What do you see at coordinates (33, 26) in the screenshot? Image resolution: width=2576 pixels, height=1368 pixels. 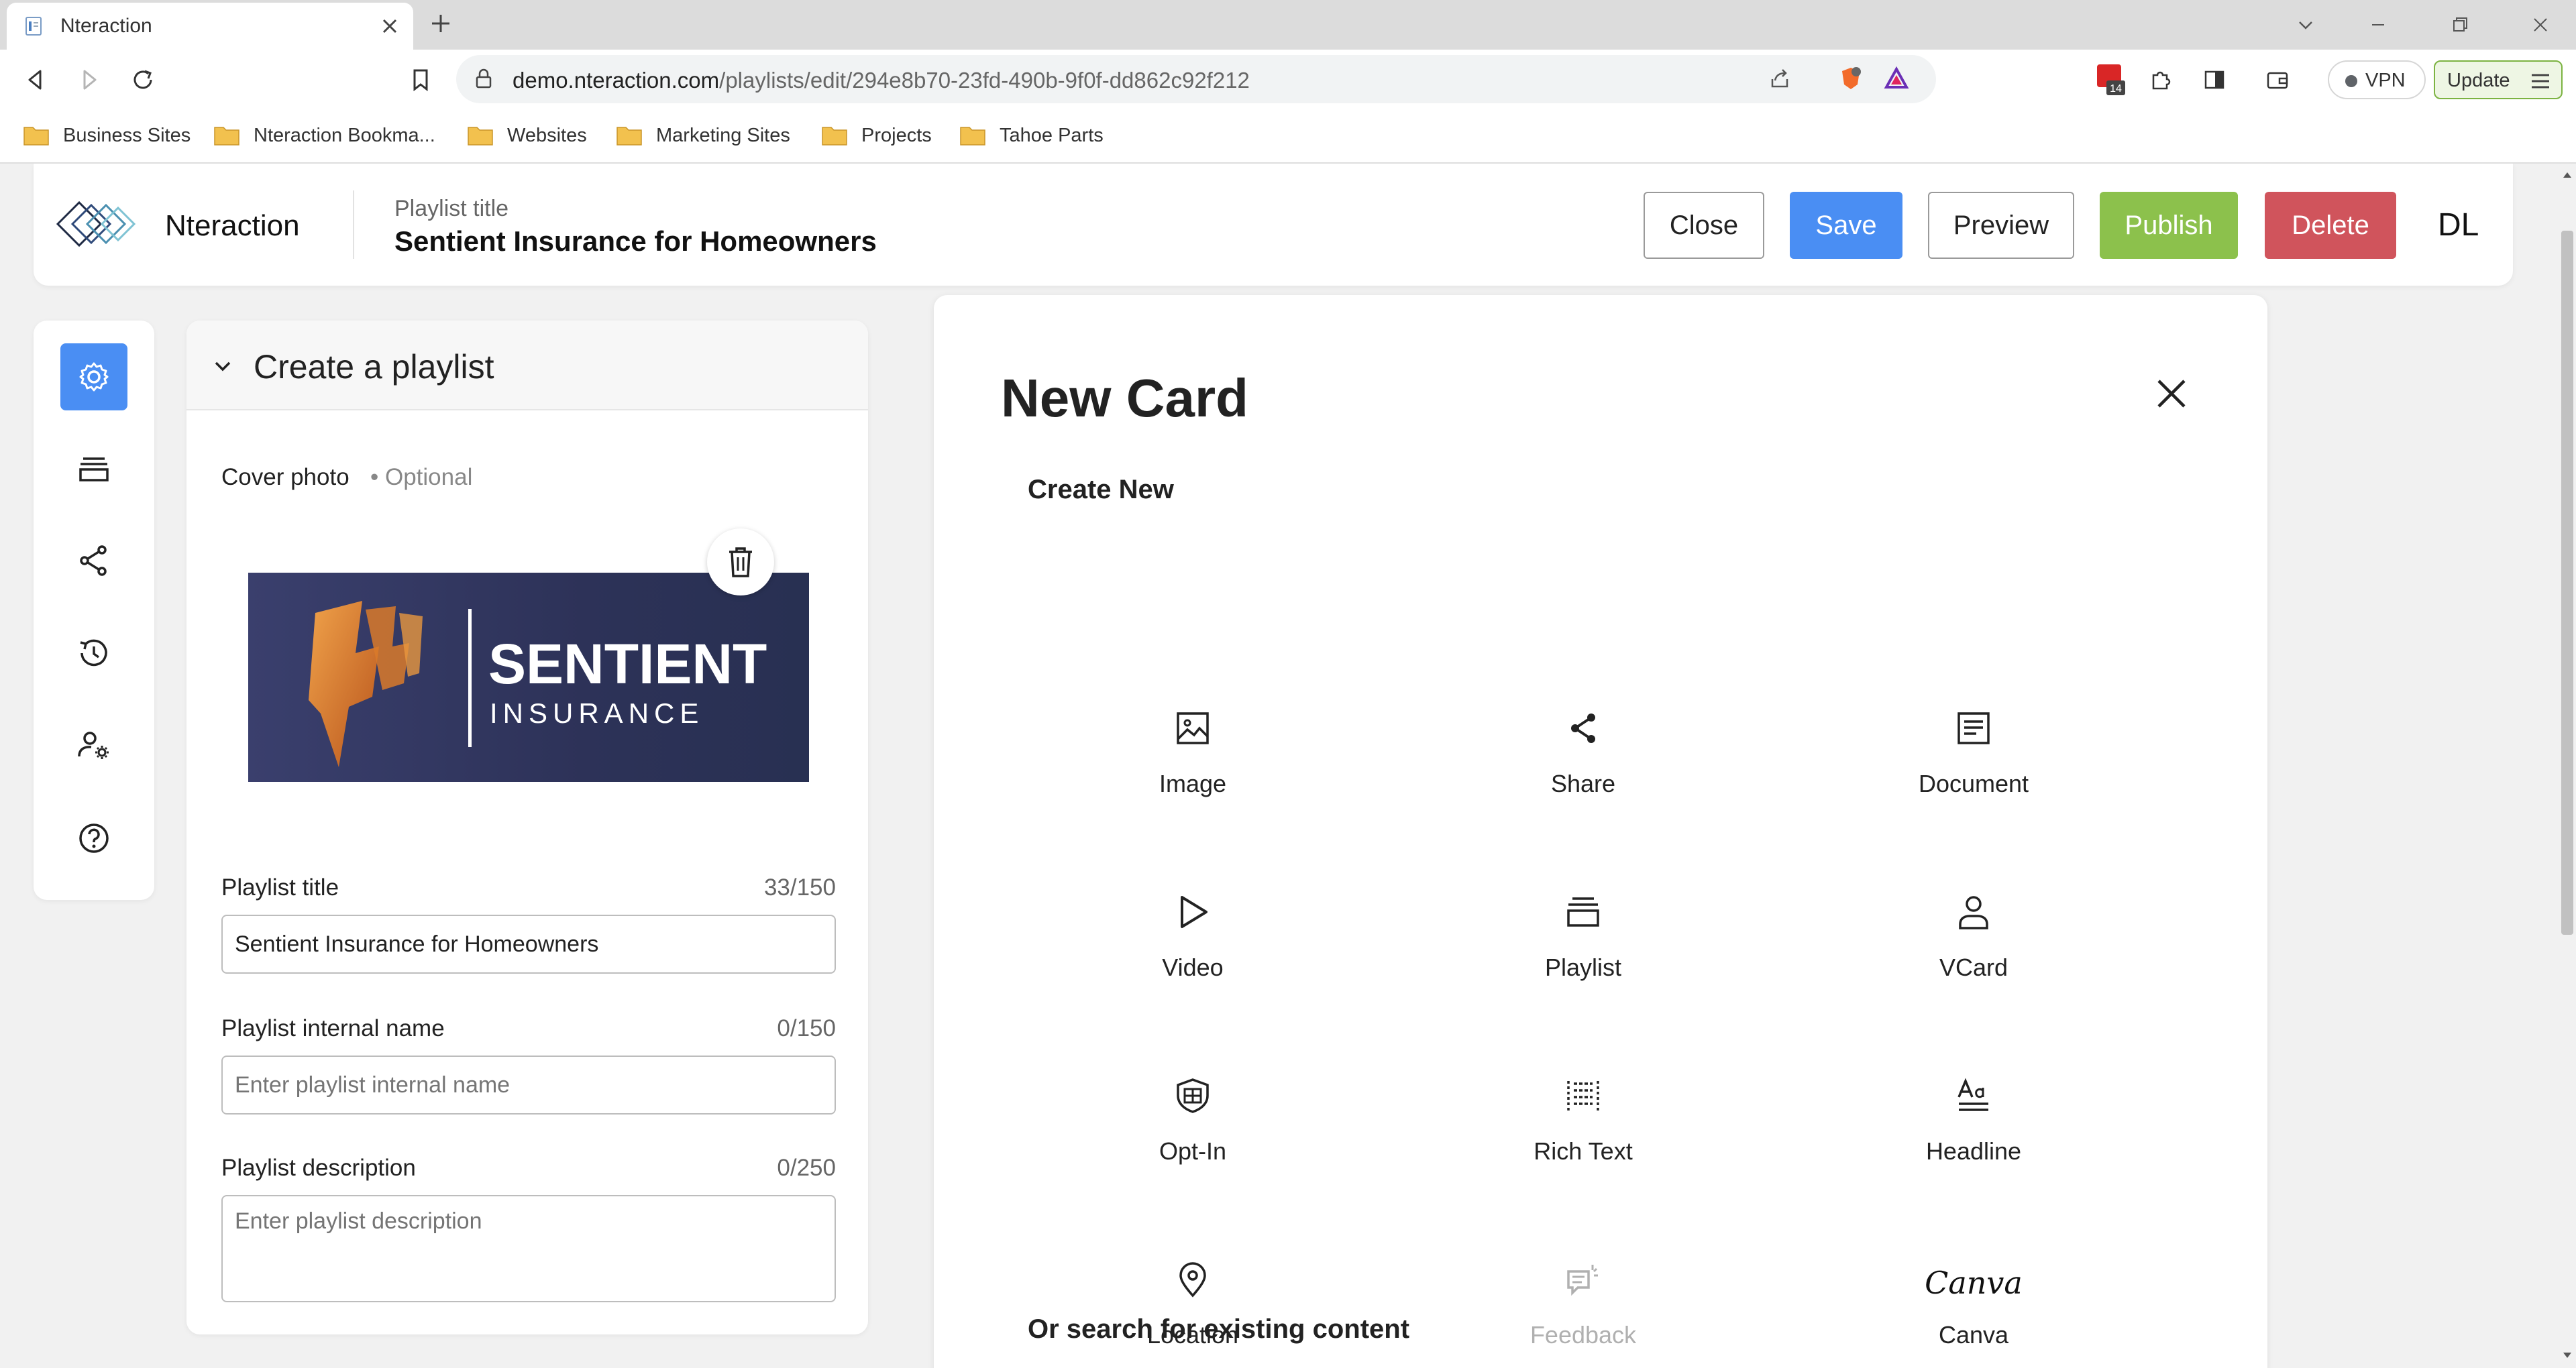 I see `page-favicon-icon` at bounding box center [33, 26].